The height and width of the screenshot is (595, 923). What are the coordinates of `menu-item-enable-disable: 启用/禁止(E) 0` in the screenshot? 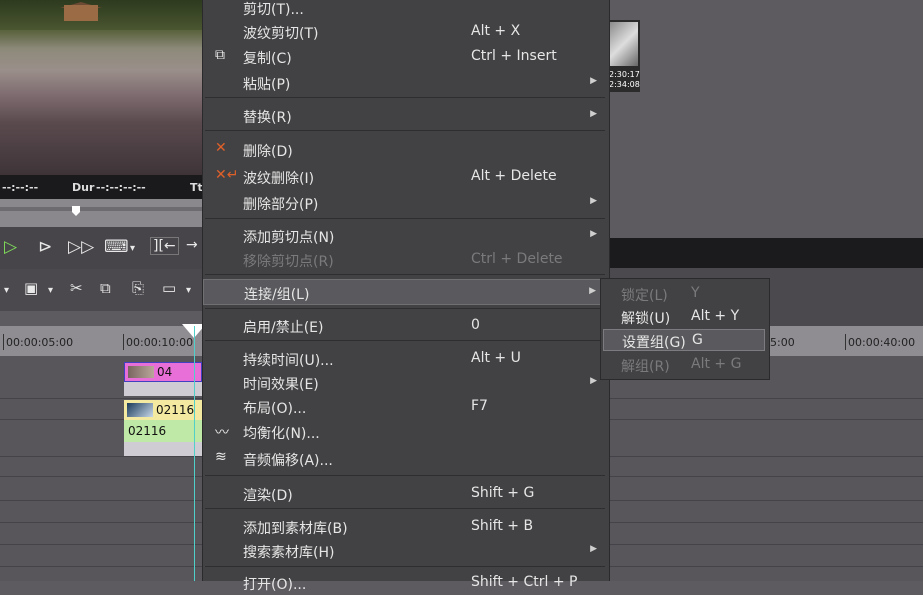 It's located at (405, 326).